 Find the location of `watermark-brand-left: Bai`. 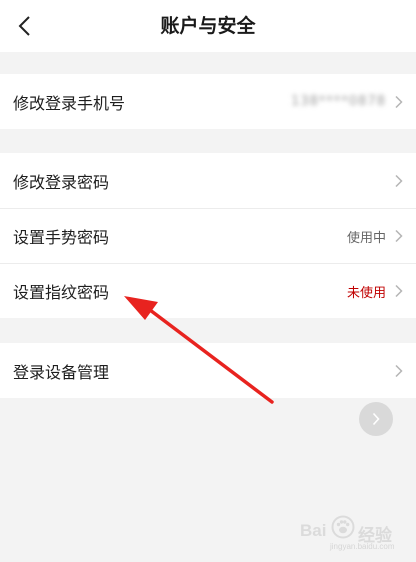

watermark-brand-left: Bai is located at coordinates (313, 530).